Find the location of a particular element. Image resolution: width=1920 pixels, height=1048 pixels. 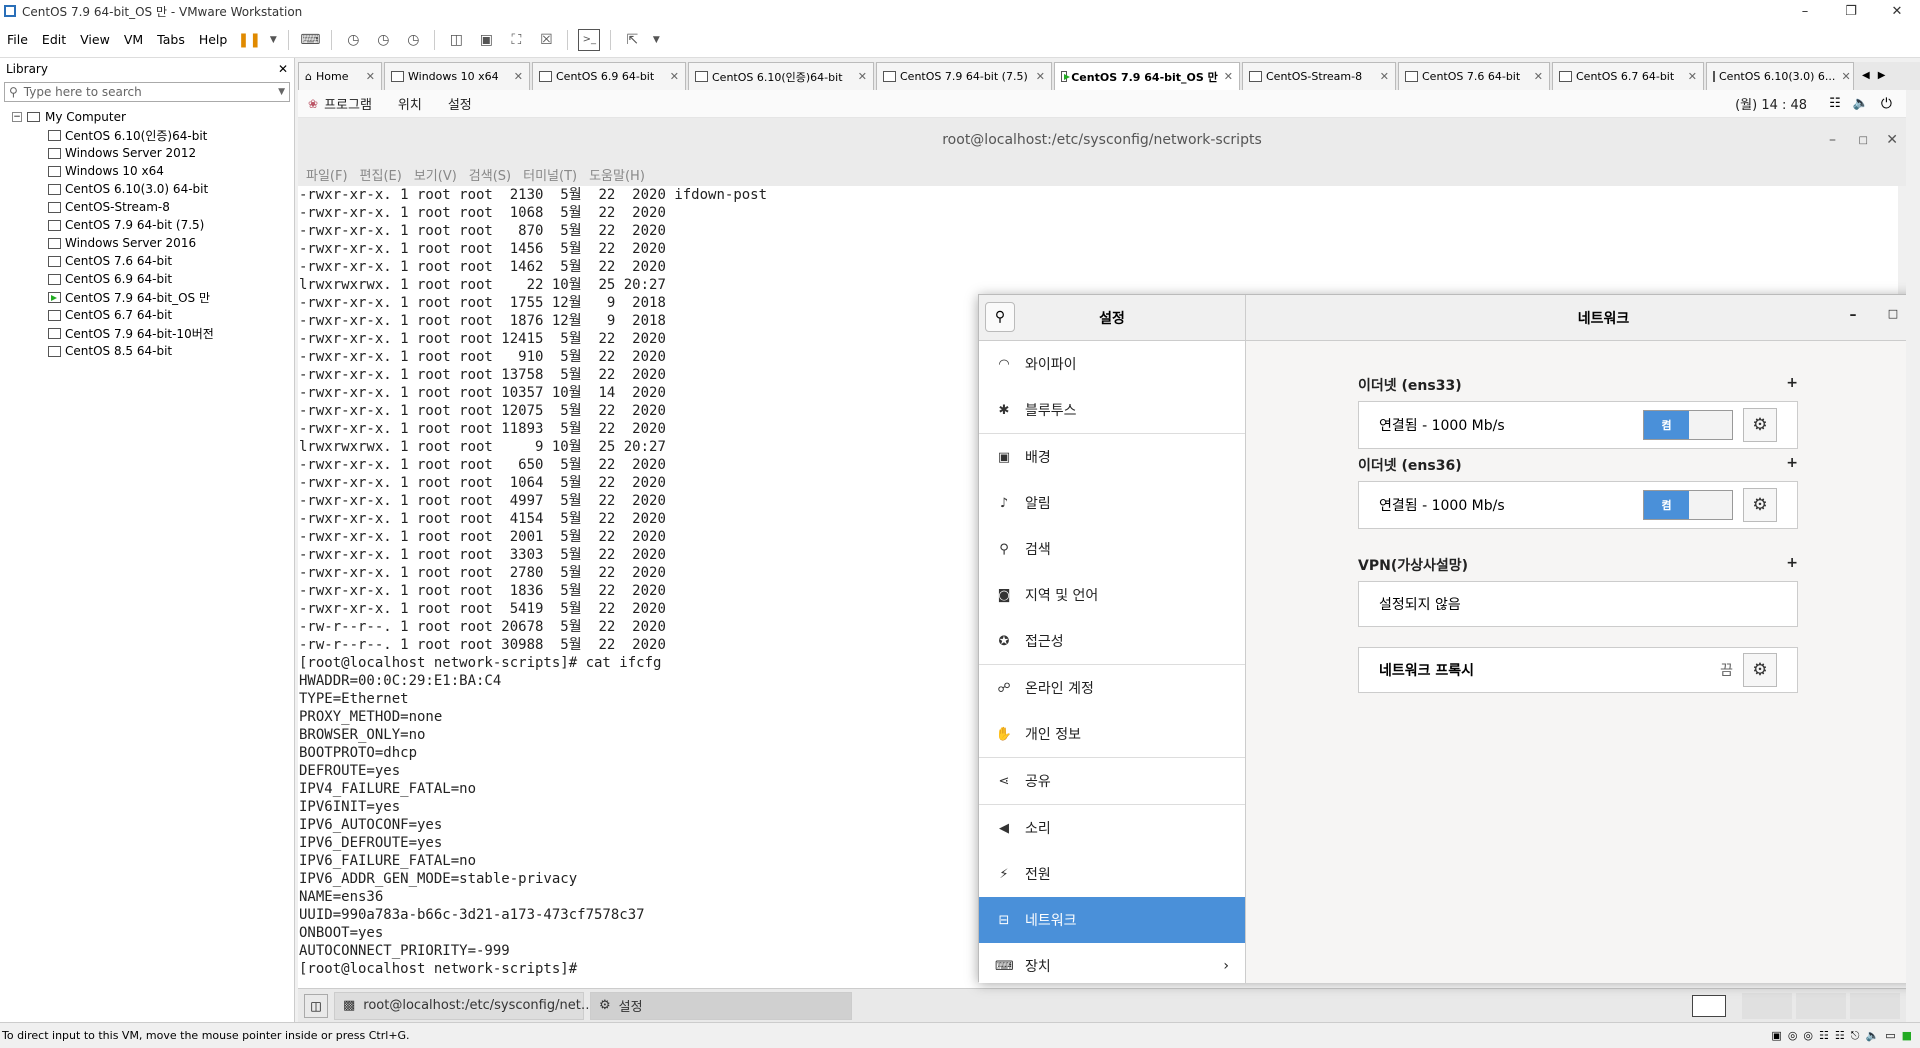

sidebar-item-bell: ♪ 알림 is located at coordinates (1112, 503).